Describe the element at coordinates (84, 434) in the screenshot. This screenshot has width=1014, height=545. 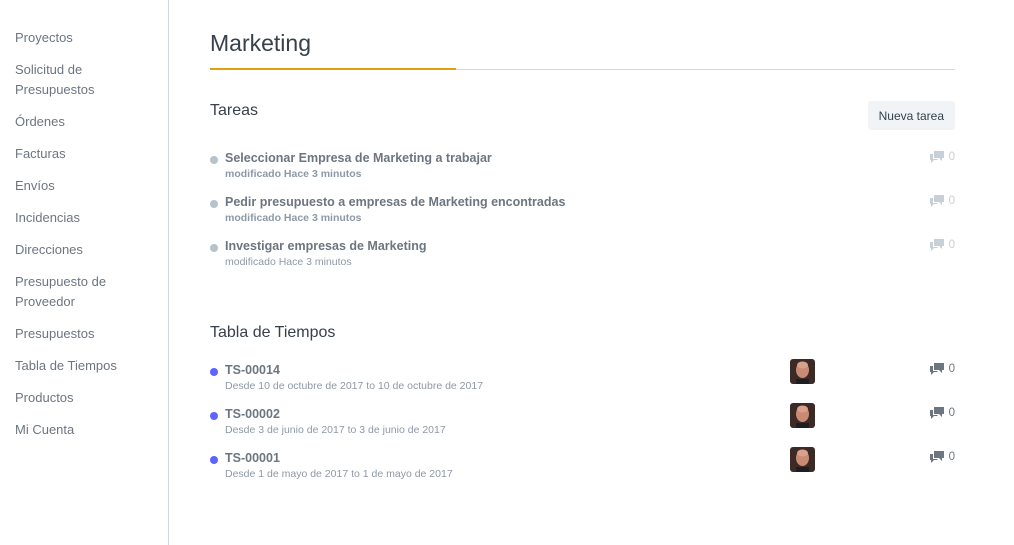
I see `sidebar-item-mi-cuenta: Mi Cuenta` at that location.